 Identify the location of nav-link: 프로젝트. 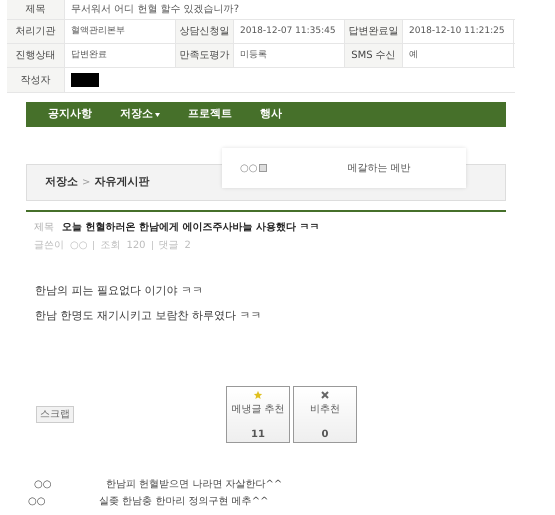
(210, 114).